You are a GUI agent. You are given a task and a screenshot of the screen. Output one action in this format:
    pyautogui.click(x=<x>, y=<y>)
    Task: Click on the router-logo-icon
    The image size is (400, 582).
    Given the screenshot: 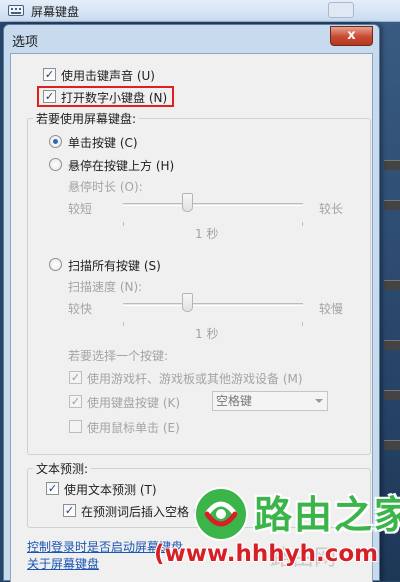 What is the action you would take?
    pyautogui.click(x=221, y=514)
    